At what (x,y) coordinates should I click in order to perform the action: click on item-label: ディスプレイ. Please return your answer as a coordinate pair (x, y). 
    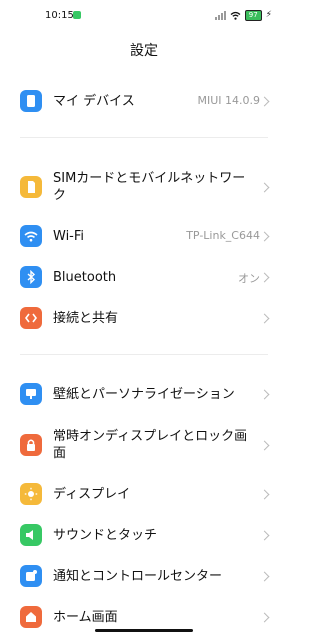
    Looking at the image, I should click on (92, 494).